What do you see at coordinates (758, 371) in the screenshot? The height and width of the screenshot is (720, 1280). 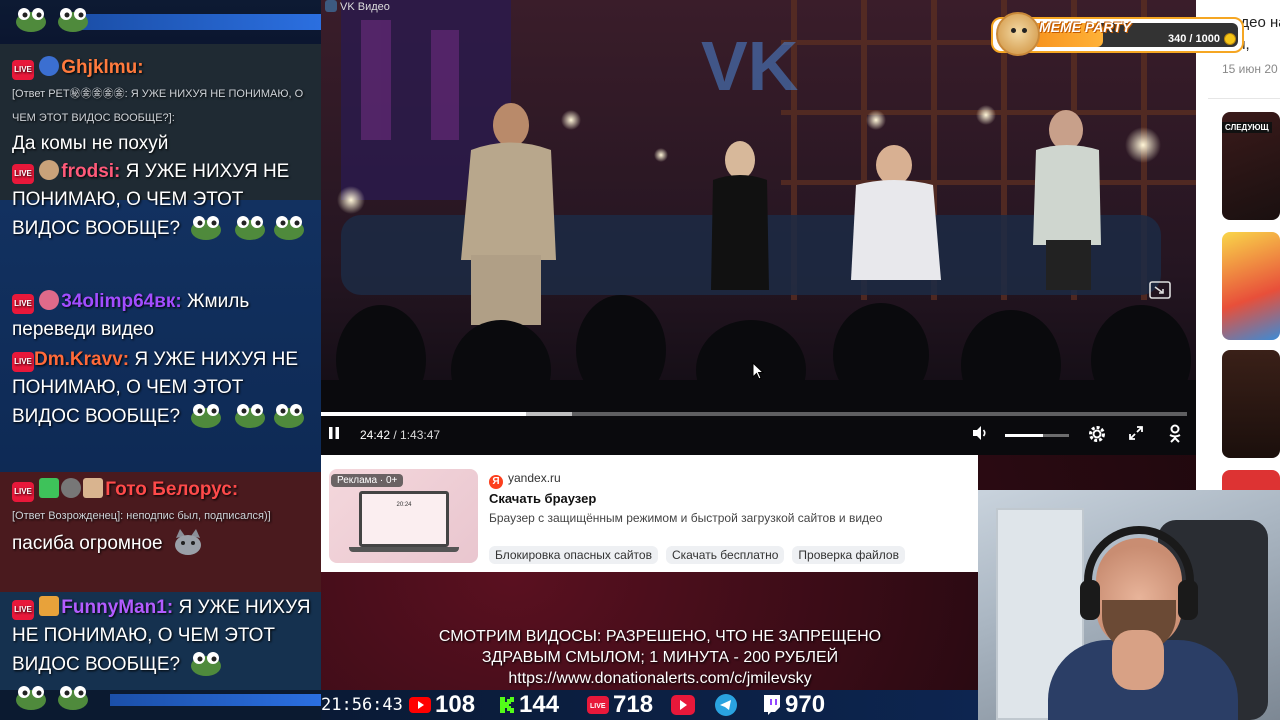 I see `mouse-cursor-icon` at bounding box center [758, 371].